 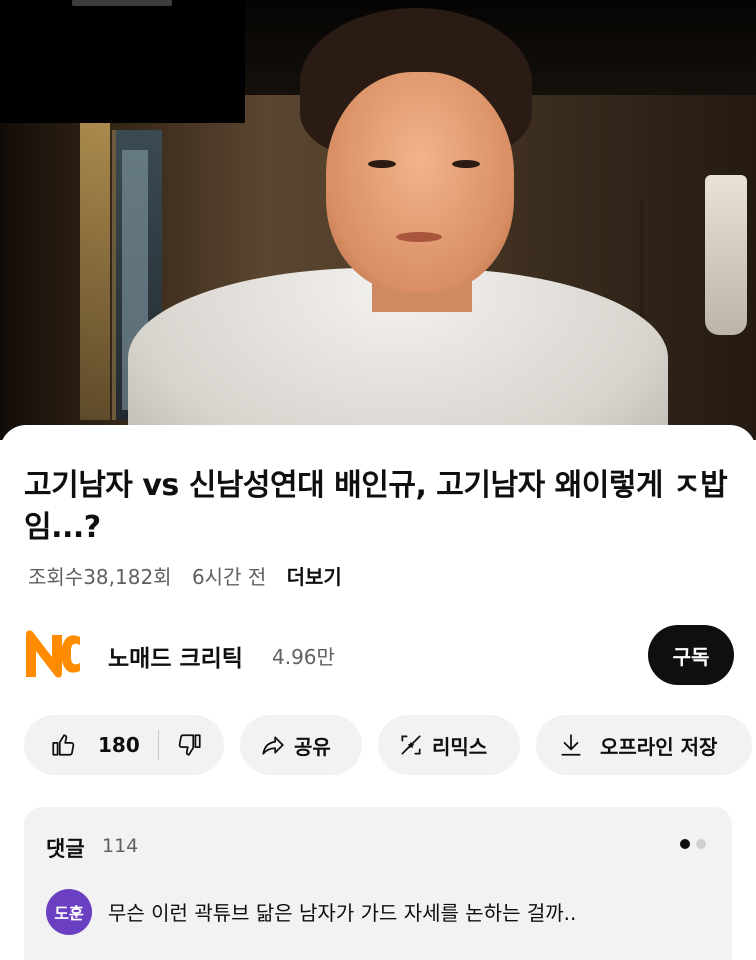 I want to click on download-button: 오프라인 저장, so click(x=644, y=745).